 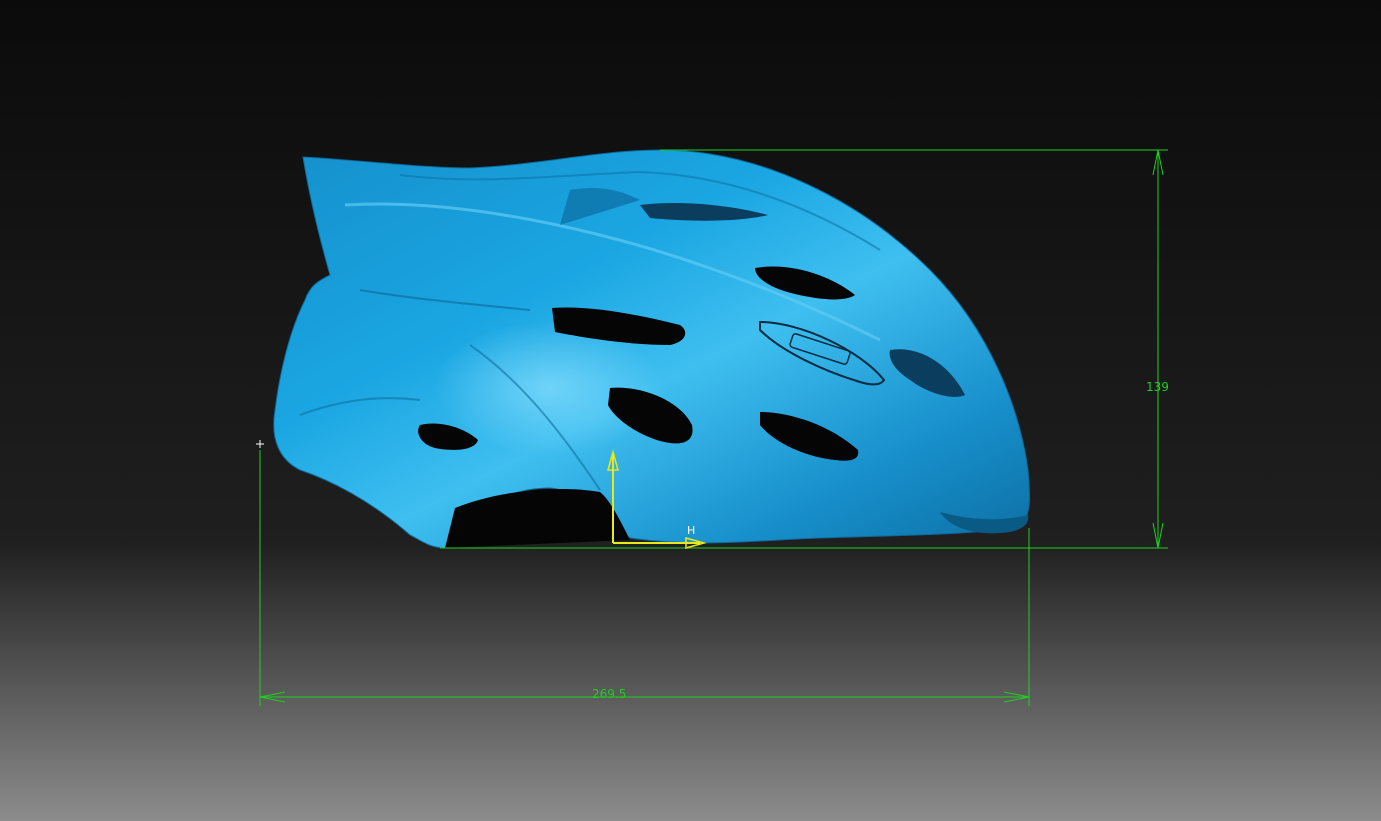 I want to click on length-dimension-label: 269.5, so click(x=609, y=694).